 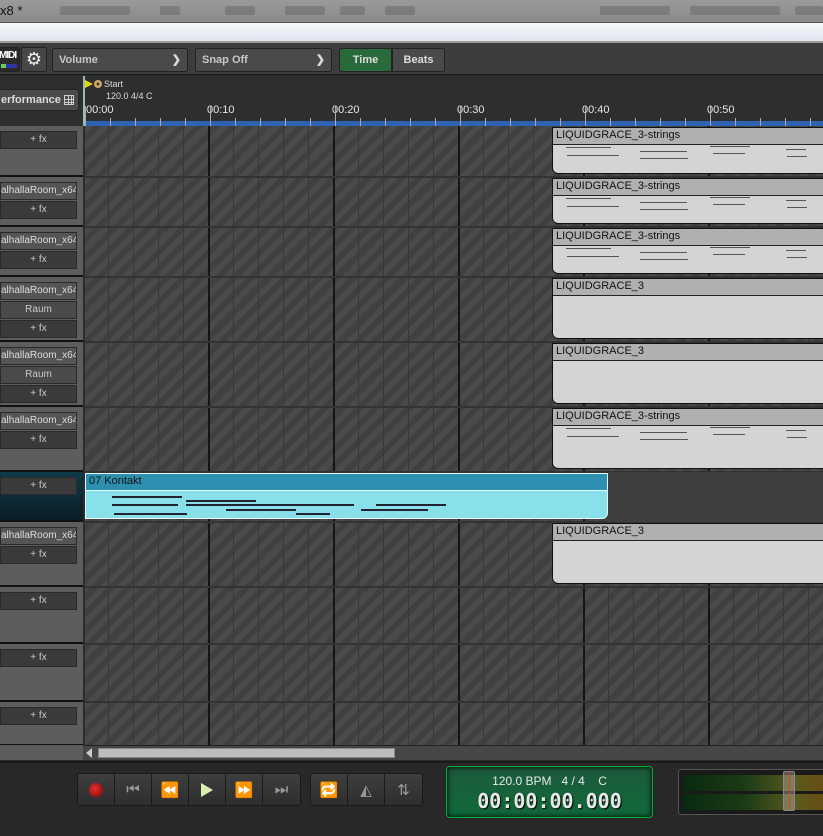 I want to click on master-volume-meter, so click(x=750, y=792).